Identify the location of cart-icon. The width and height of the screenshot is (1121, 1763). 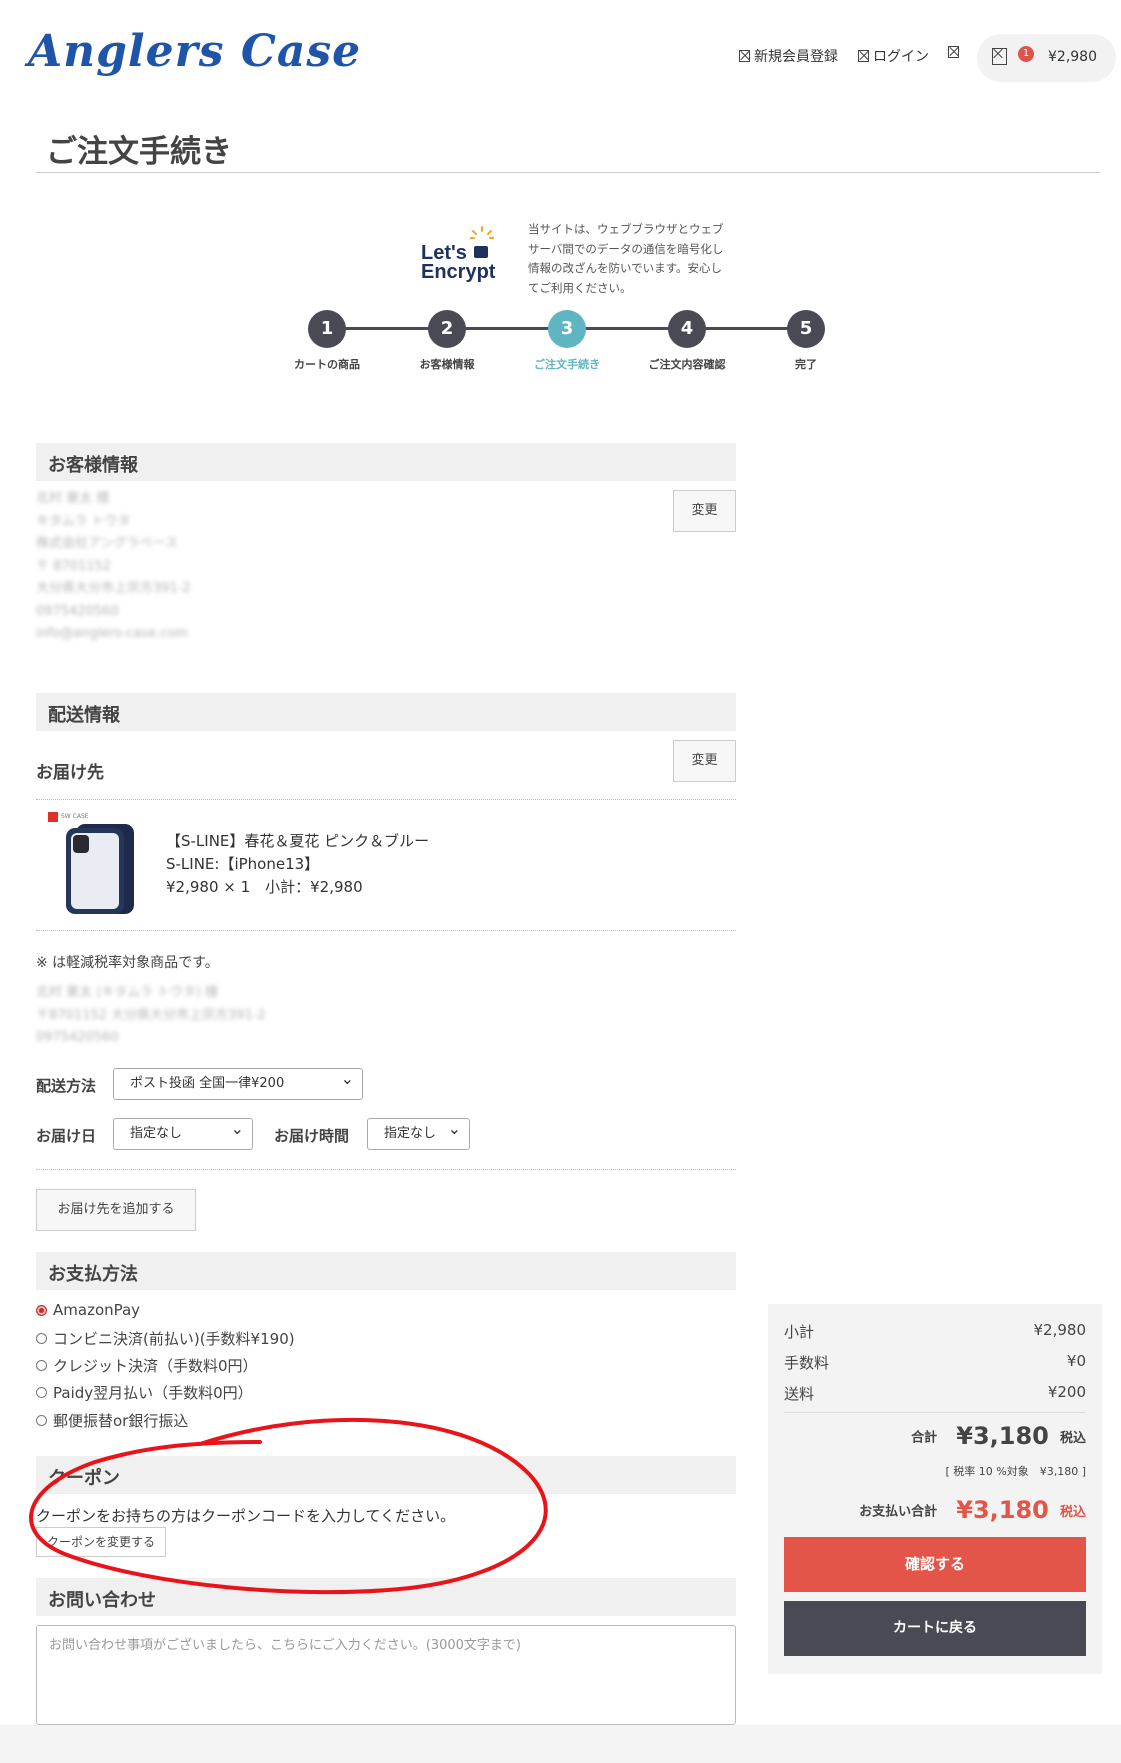
(999, 56).